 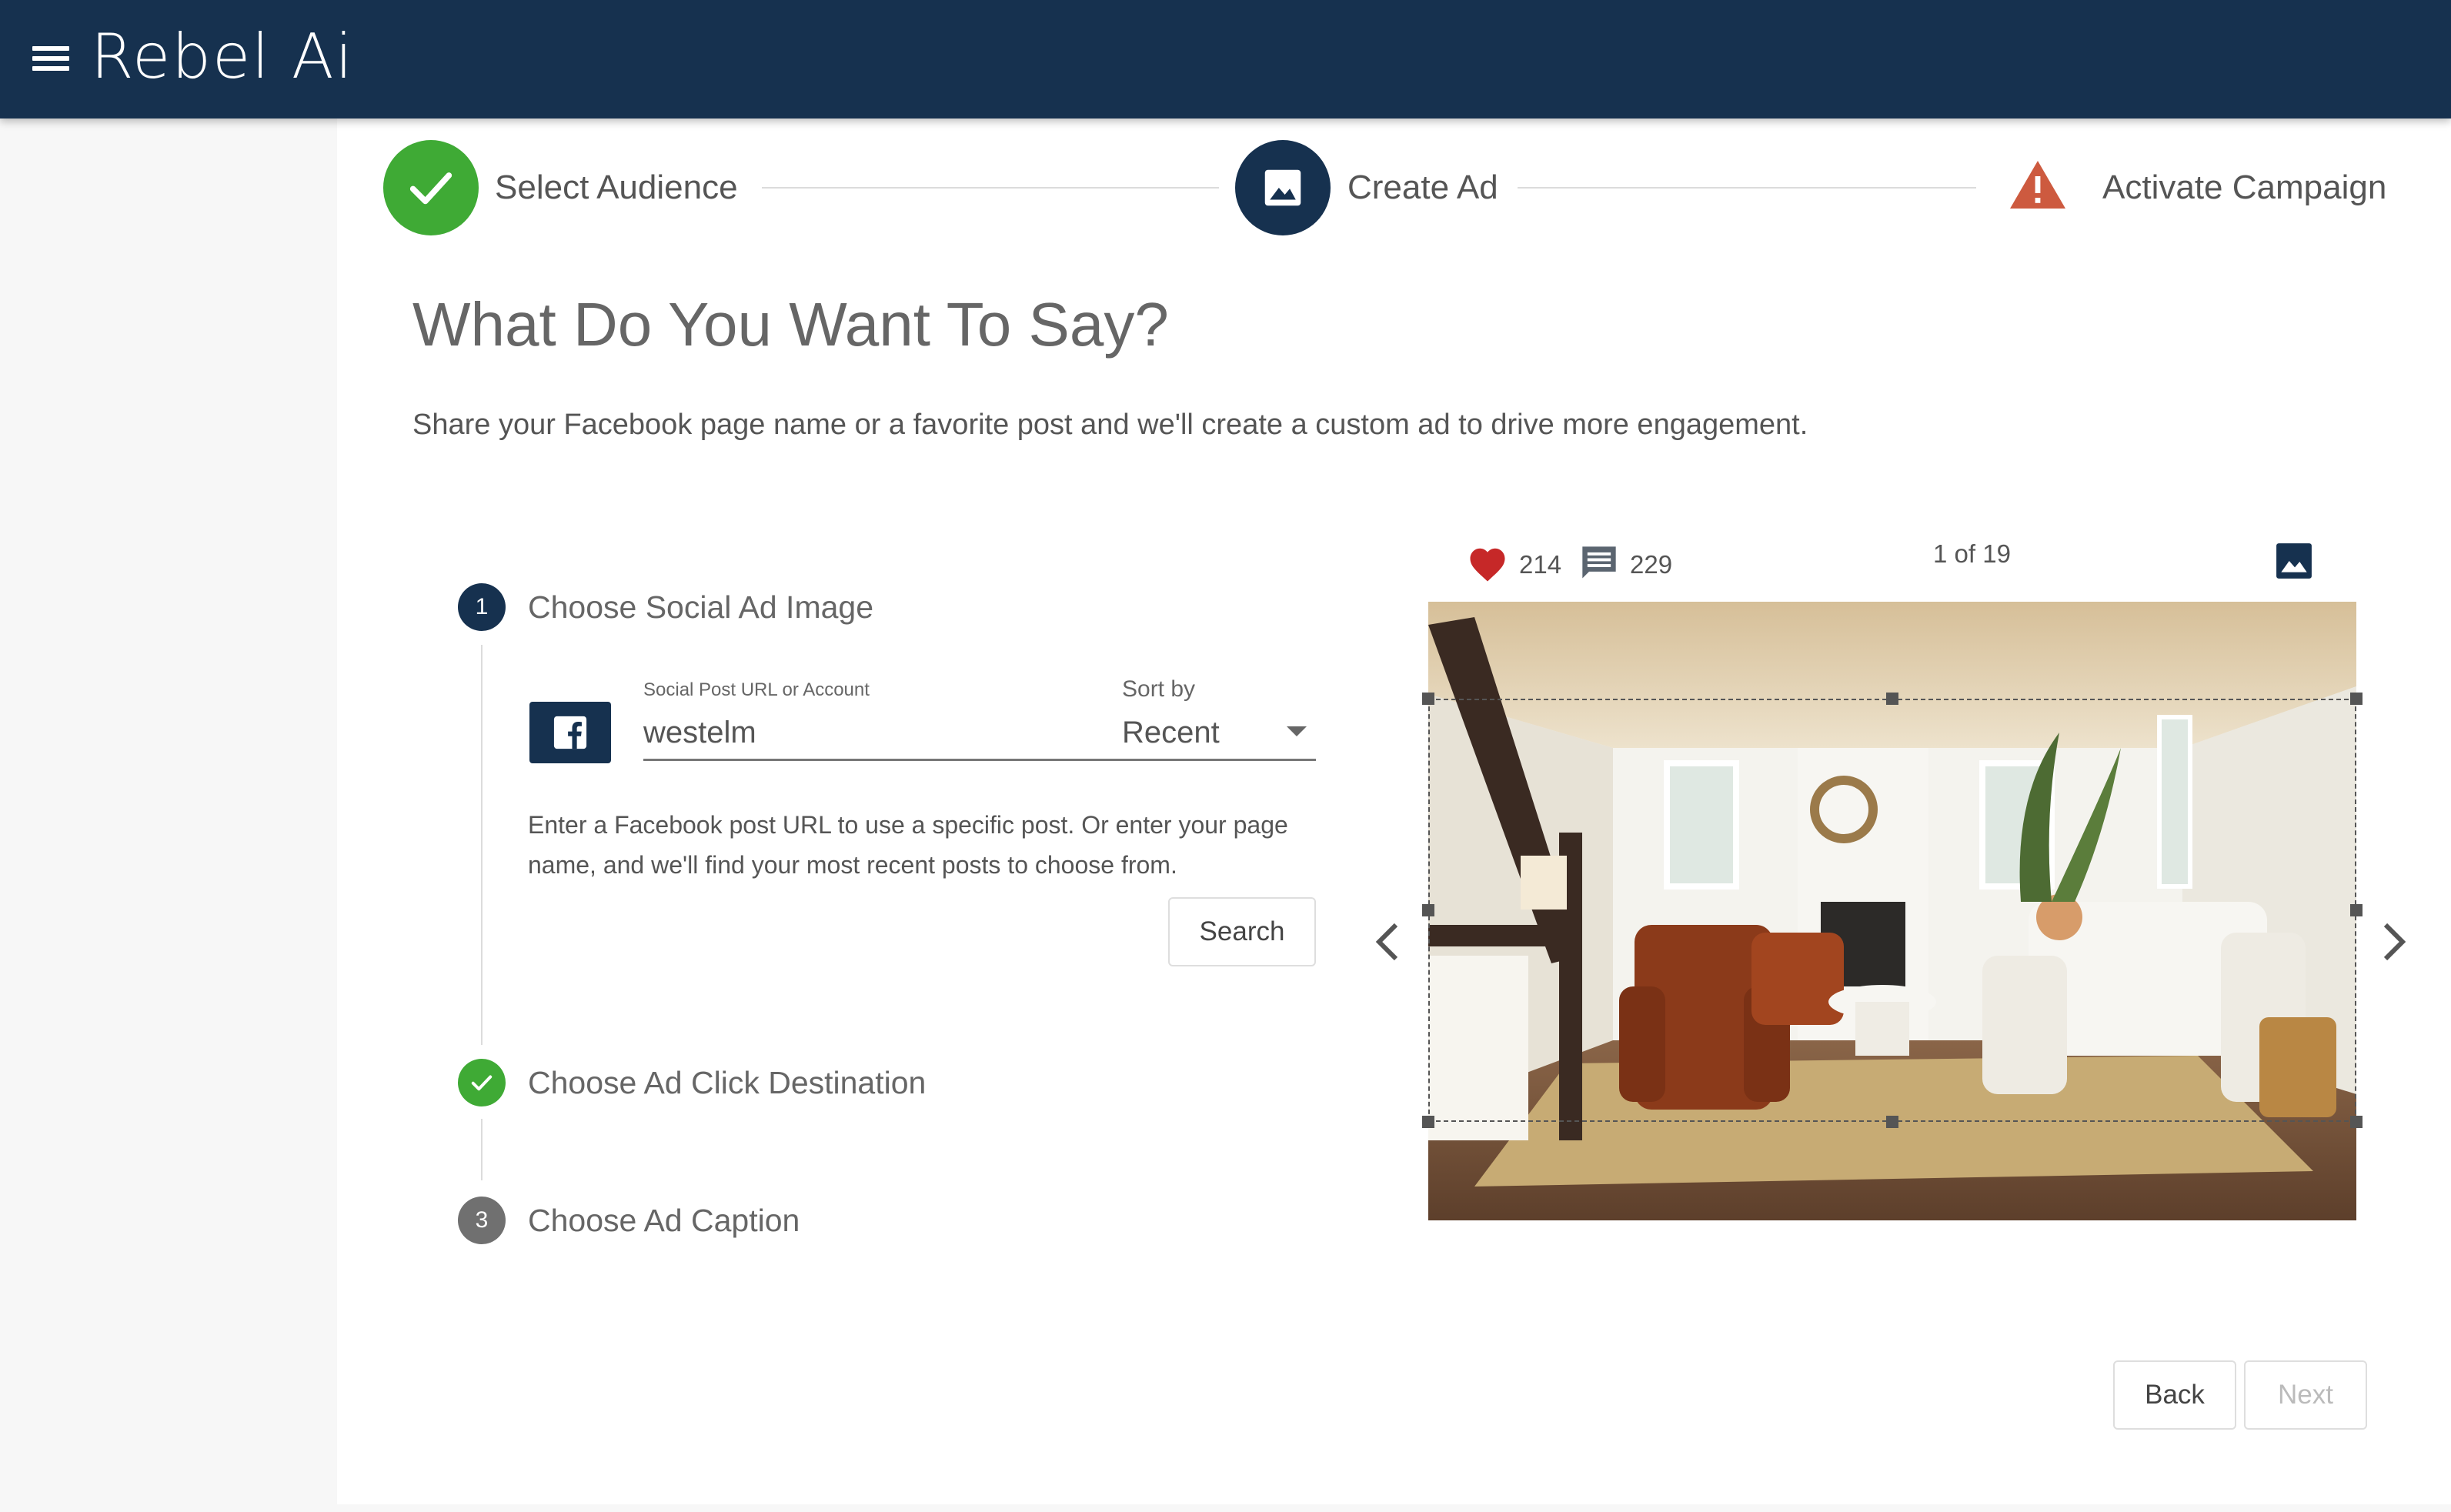 What do you see at coordinates (1651, 564) in the screenshot?
I see `comments-count: 229` at bounding box center [1651, 564].